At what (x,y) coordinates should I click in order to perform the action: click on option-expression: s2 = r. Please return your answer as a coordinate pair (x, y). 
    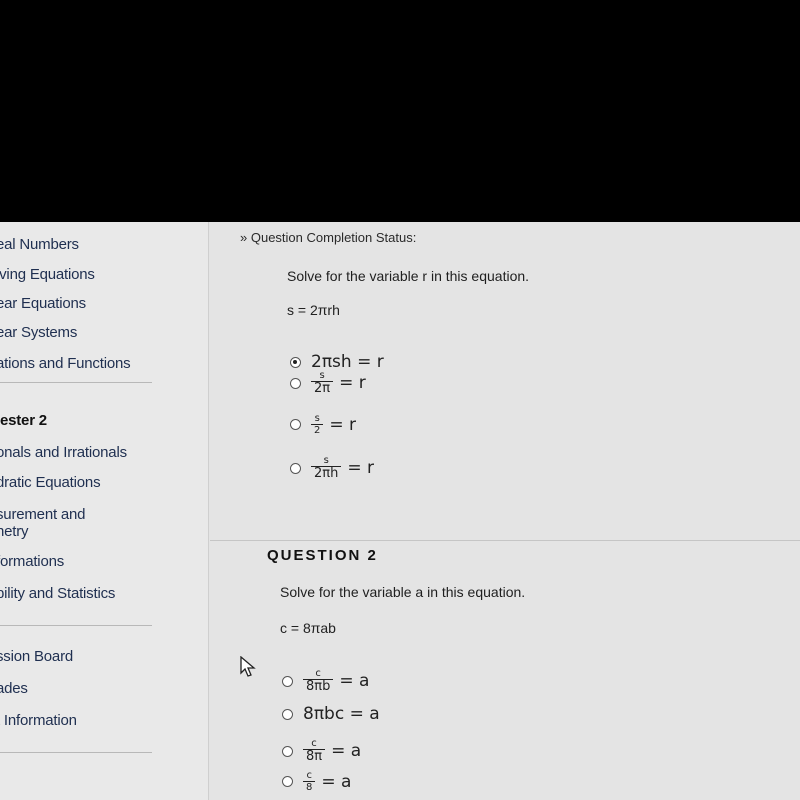
    Looking at the image, I should click on (333, 424).